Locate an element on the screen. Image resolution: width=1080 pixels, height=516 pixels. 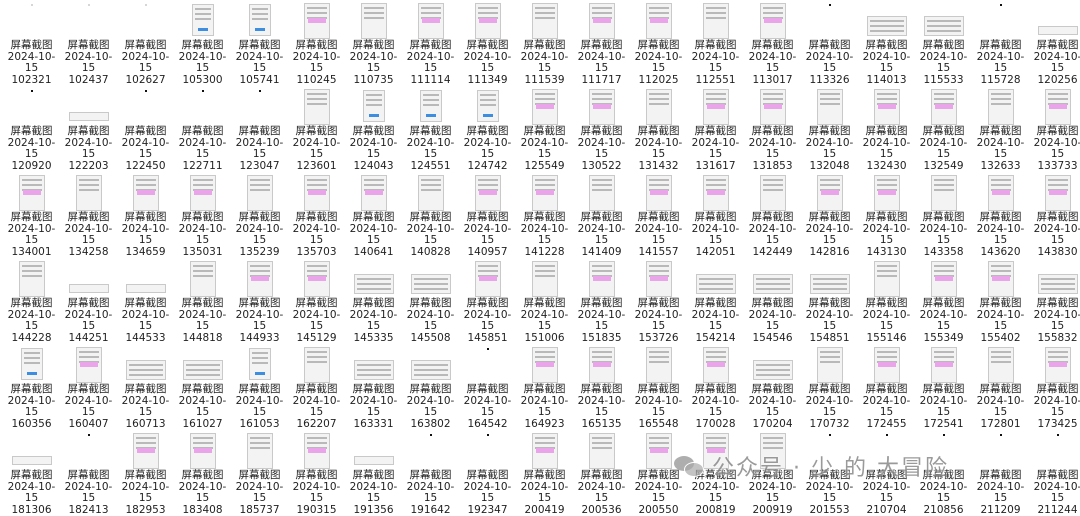
file-item: 屏幕截图 2024-10- 15 144933 is located at coordinates (259, 301).